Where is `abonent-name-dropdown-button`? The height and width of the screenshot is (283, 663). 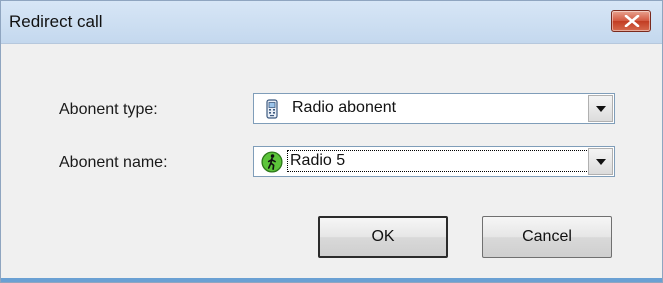
abonent-name-dropdown-button is located at coordinates (600, 161).